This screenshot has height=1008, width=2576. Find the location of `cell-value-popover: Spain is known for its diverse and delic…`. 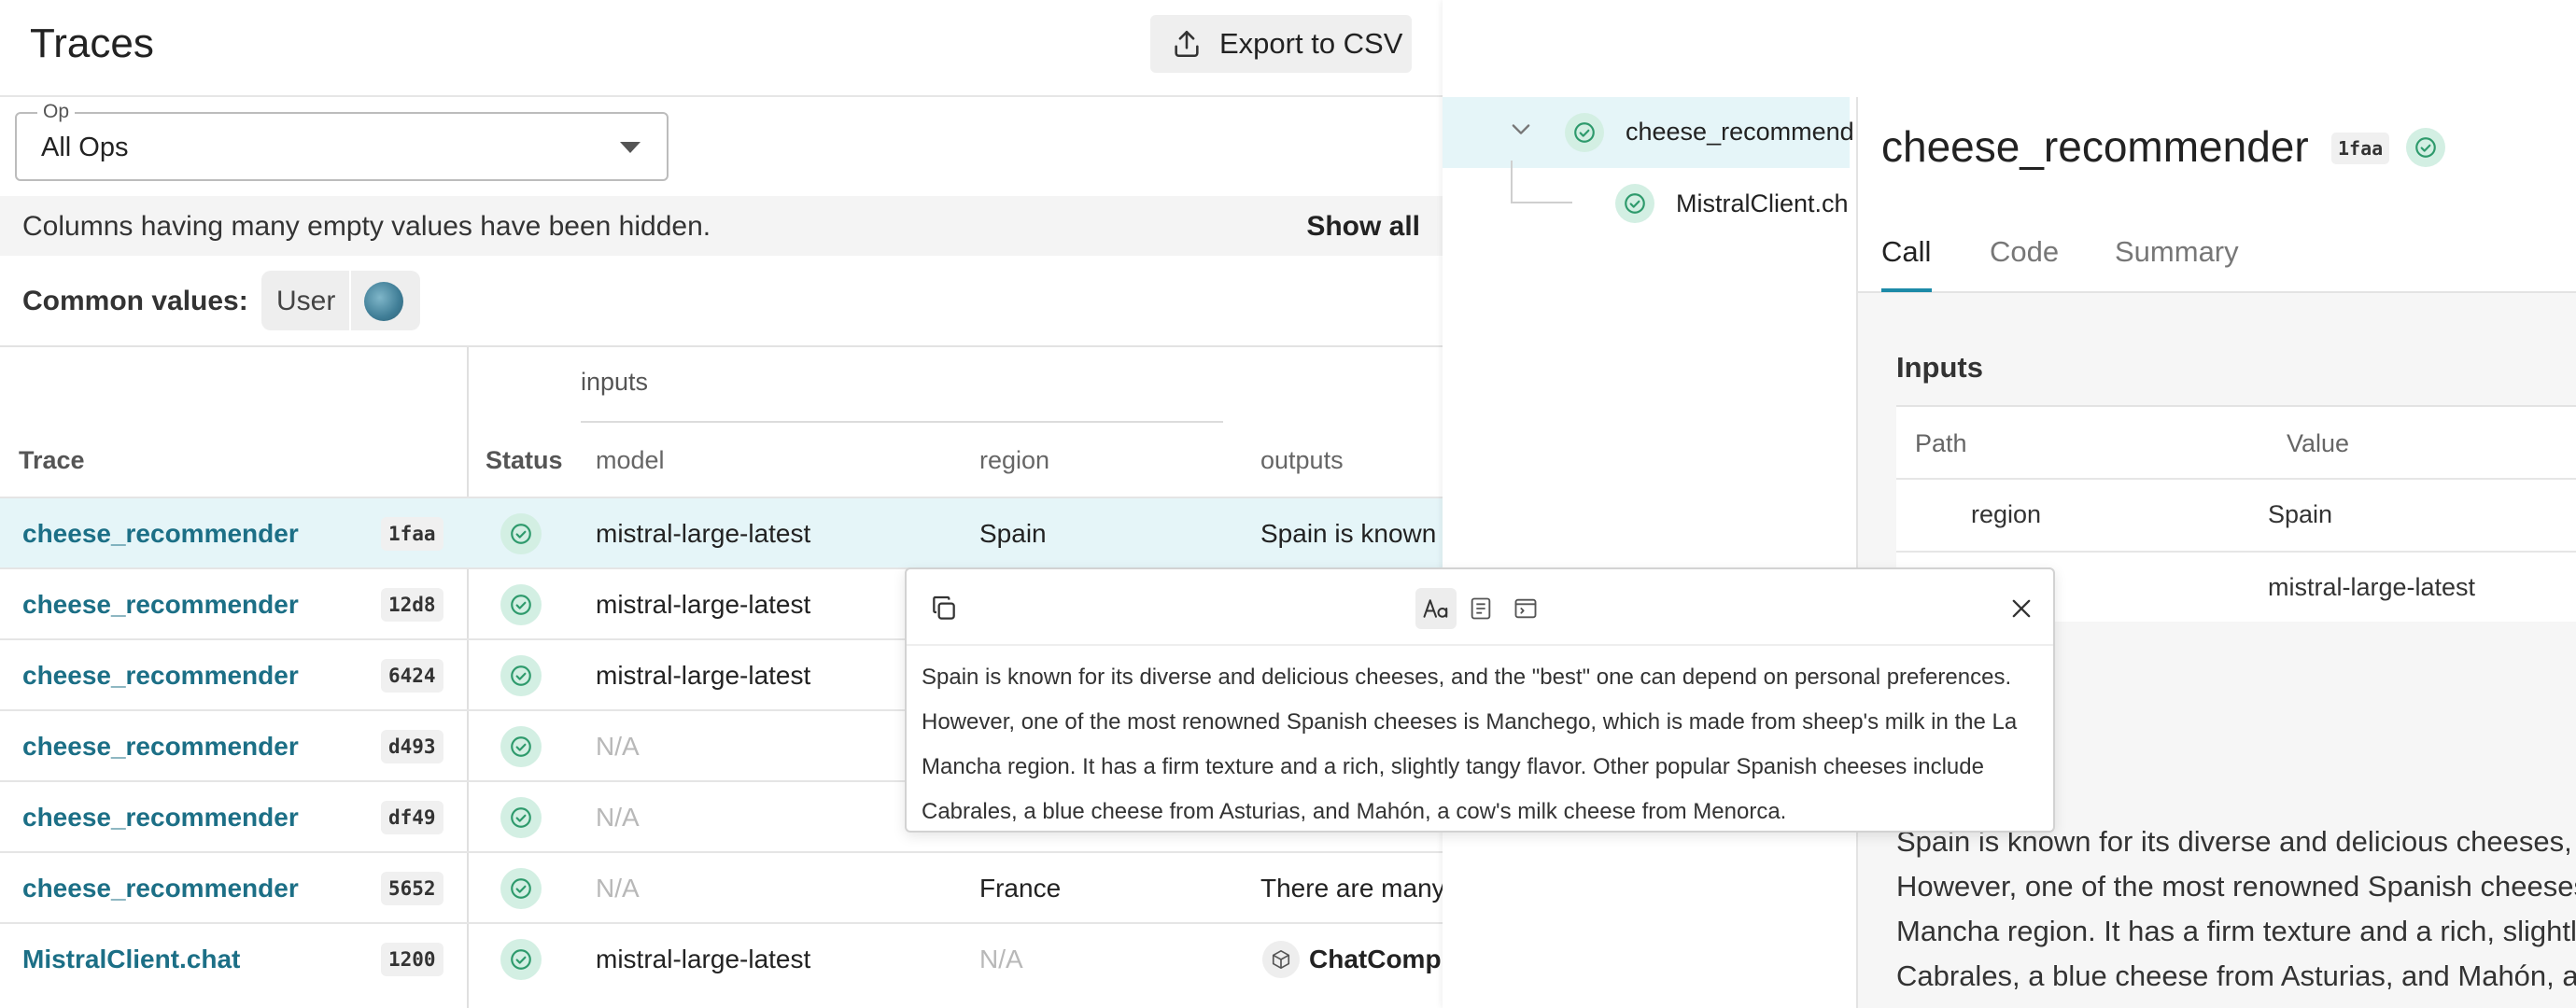

cell-value-popover: Spain is known for its diverse and delic… is located at coordinates (1480, 700).